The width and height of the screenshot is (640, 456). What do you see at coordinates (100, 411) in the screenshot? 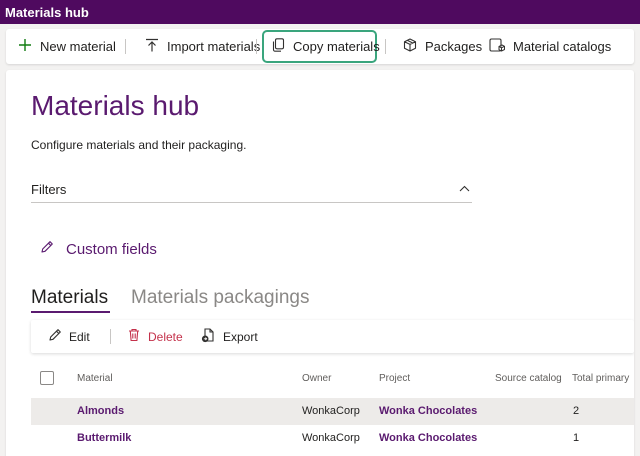
I see `material-link: Almonds` at bounding box center [100, 411].